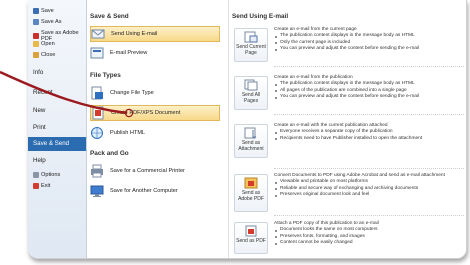  I want to click on email-preview-icon, so click(97, 53).